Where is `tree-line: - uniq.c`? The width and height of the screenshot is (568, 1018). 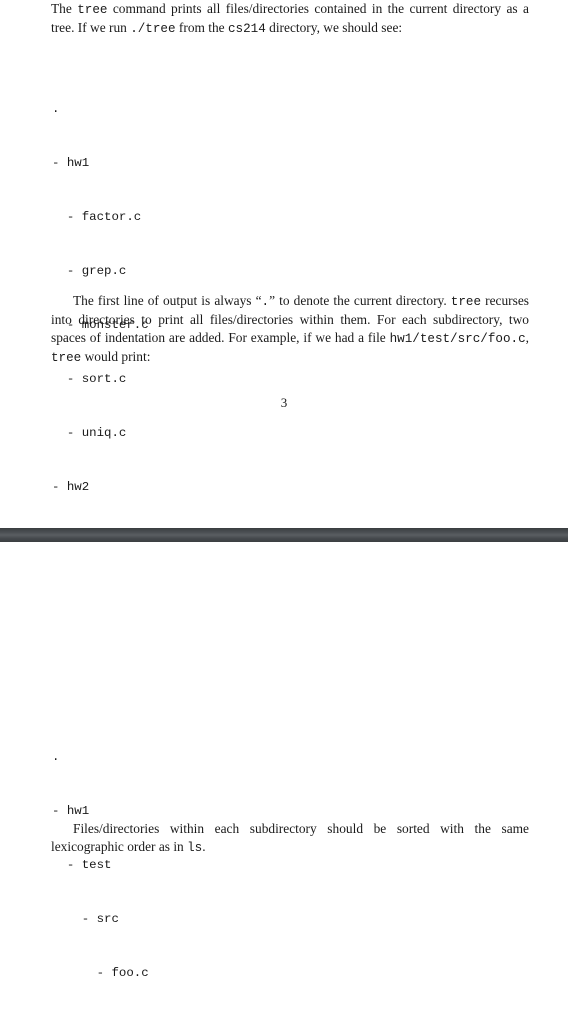
tree-line: - uniq.c is located at coordinates (89, 433).